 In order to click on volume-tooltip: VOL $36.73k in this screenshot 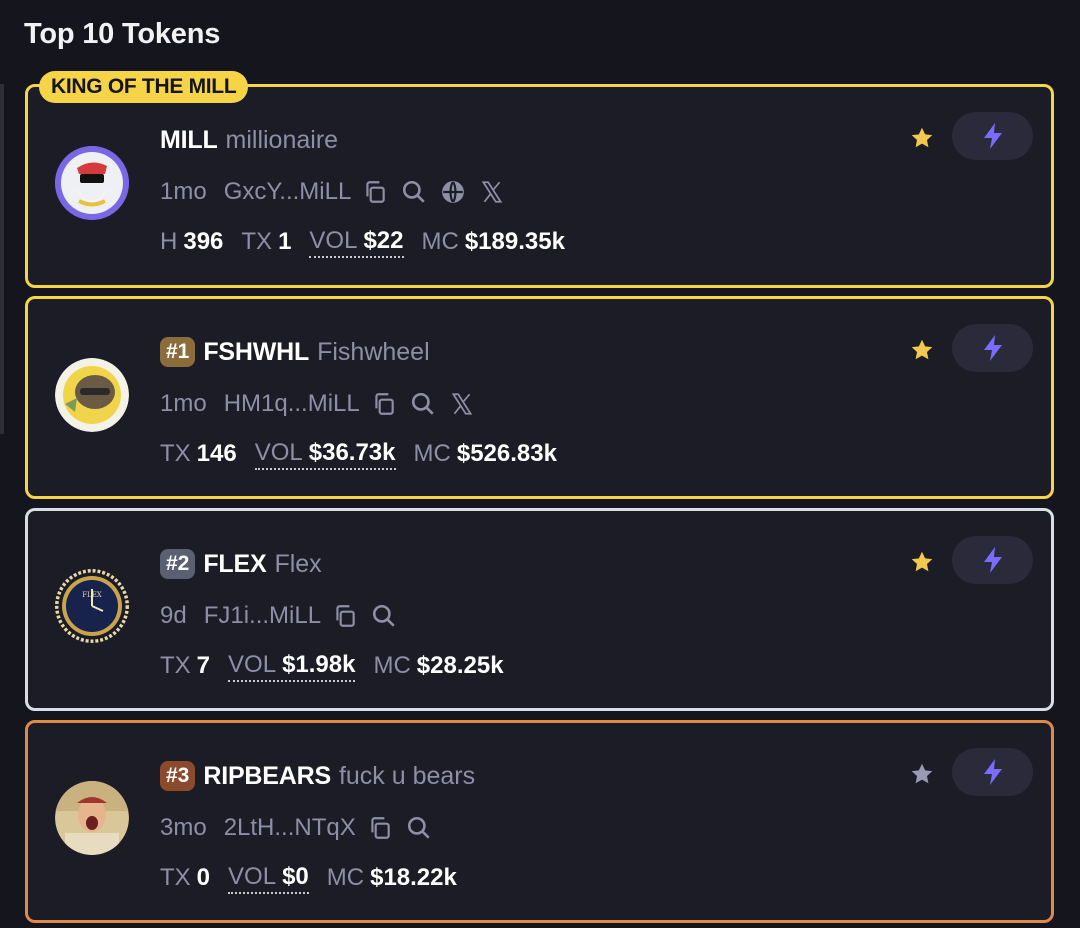, I will do `click(325, 454)`.